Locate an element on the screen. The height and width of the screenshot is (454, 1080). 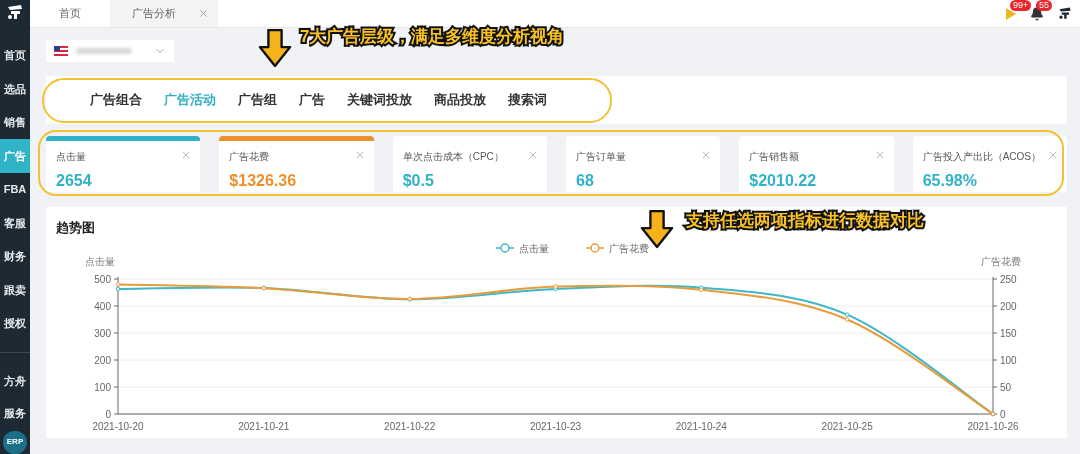
y-tick-label: 400 is located at coordinates (103, 306).